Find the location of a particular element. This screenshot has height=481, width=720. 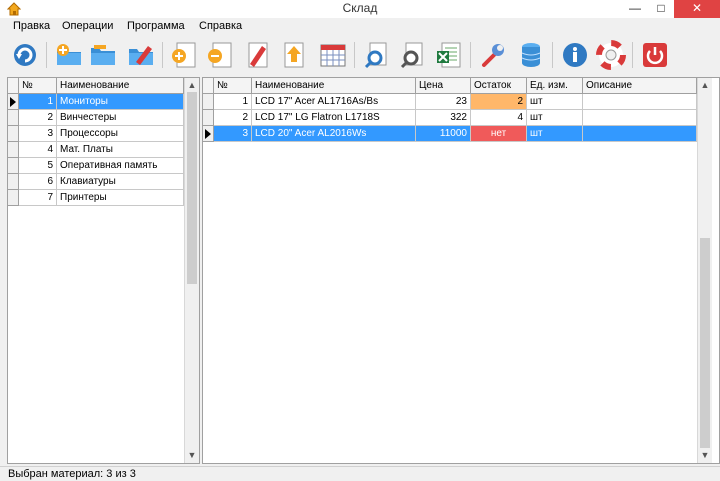

category-number: 5 is located at coordinates (38, 166).